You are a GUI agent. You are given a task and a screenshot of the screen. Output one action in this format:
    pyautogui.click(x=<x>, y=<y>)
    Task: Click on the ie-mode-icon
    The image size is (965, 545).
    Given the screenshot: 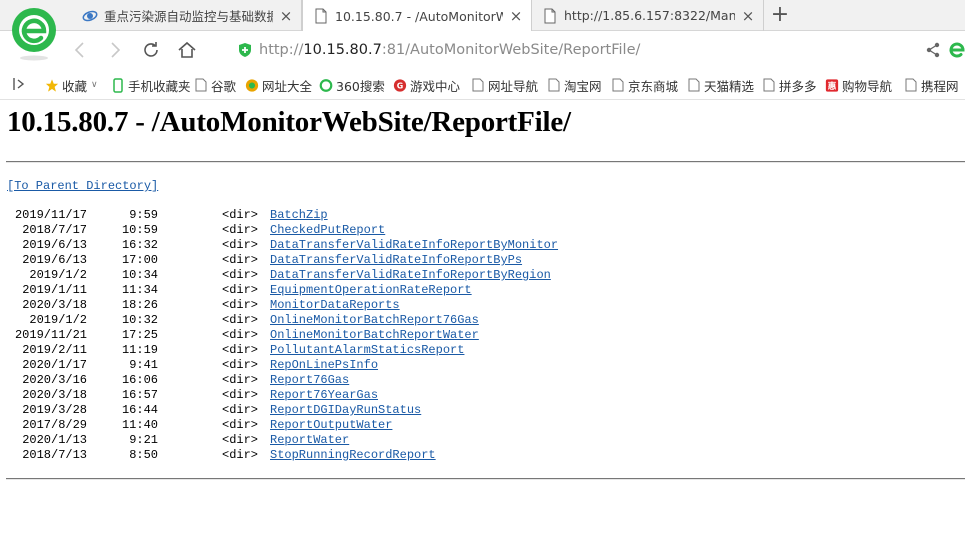 What is the action you would take?
    pyautogui.click(x=956, y=50)
    